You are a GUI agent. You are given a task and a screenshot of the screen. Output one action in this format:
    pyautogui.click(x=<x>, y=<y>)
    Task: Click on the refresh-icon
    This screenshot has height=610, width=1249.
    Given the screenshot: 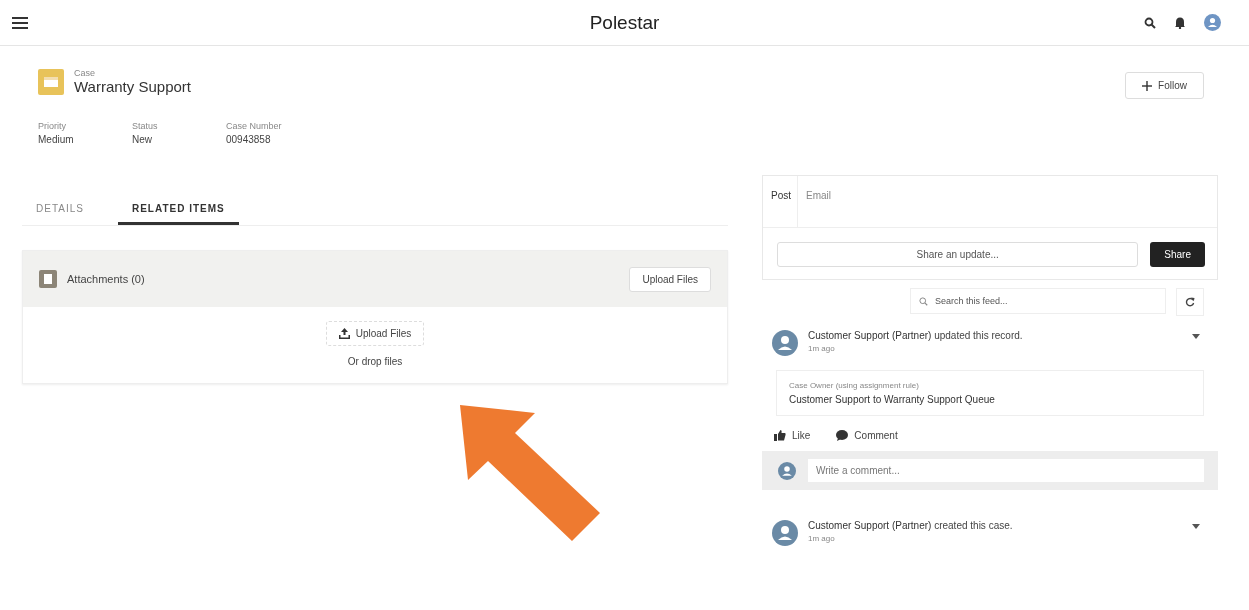 What is the action you would take?
    pyautogui.click(x=1190, y=302)
    